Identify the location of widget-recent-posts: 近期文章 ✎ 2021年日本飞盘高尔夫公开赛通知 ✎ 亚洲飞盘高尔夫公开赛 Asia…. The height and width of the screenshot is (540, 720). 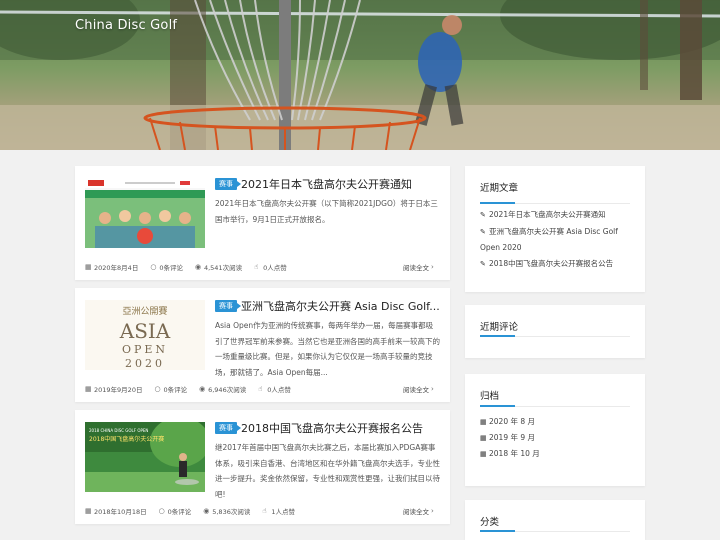
(555, 229).